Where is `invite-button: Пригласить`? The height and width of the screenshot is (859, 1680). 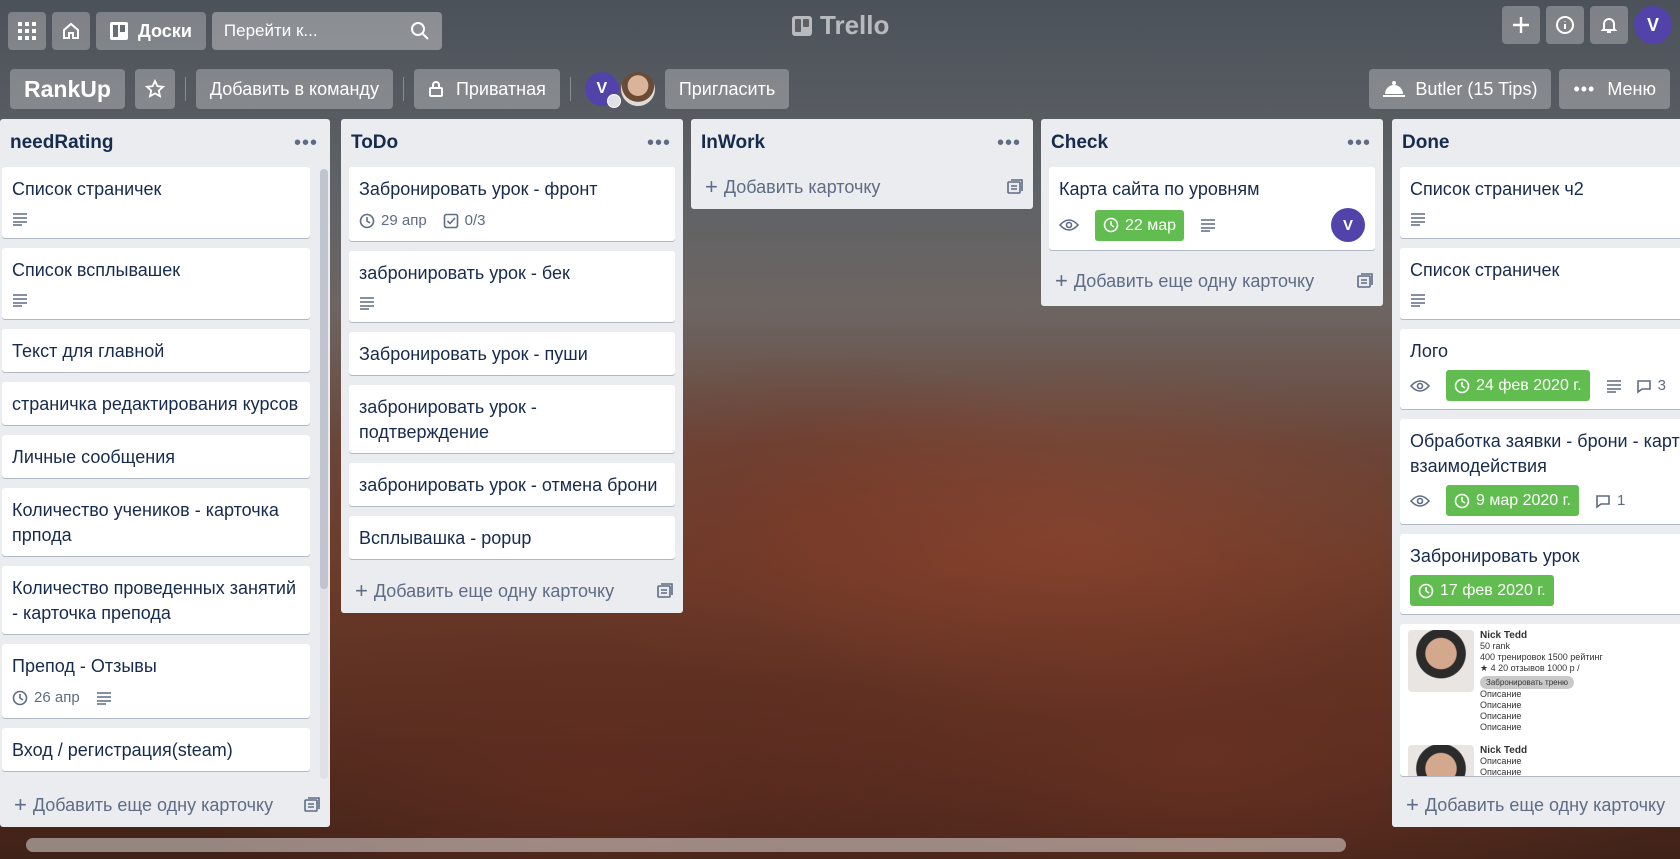
invite-button: Пригласить is located at coordinates (727, 89).